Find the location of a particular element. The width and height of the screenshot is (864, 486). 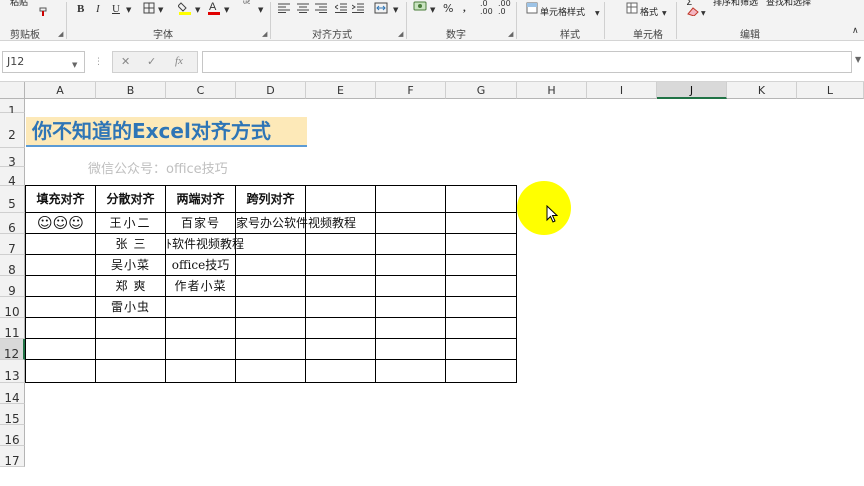

column-header-j: J is located at coordinates (692, 90).